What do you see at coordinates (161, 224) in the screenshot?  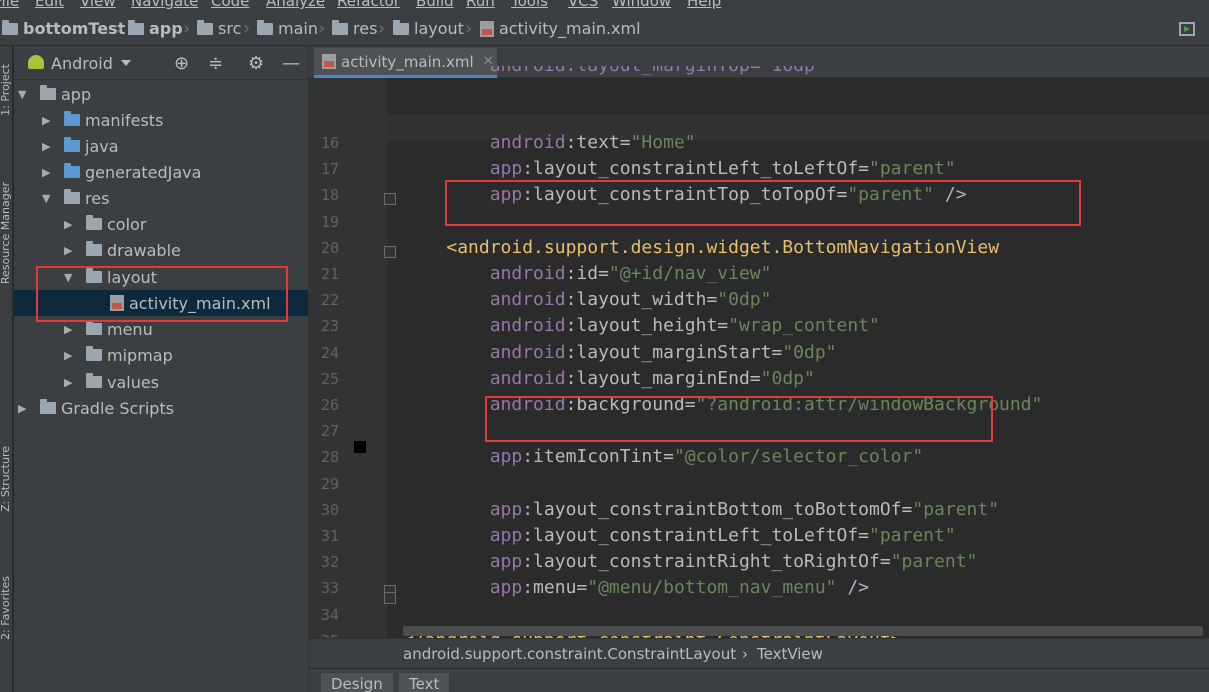 I see `tree-item-color: ▶ color` at bounding box center [161, 224].